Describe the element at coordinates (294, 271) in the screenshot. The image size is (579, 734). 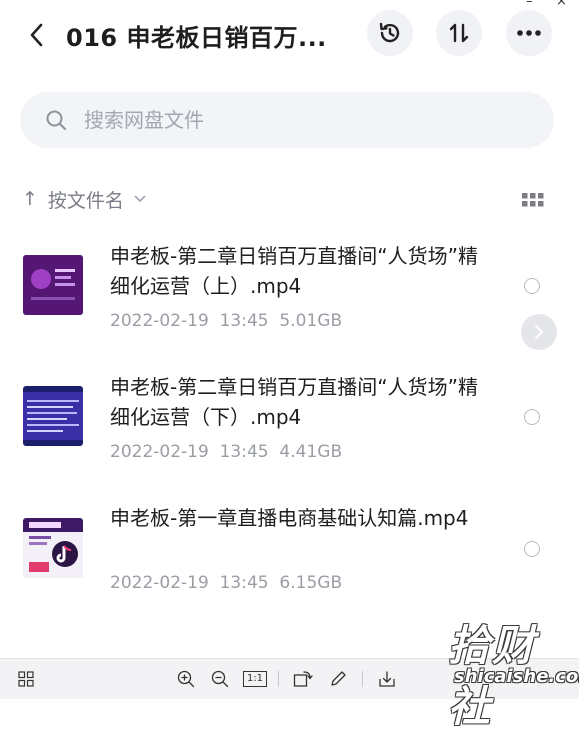
I see `file-name: 申老板-第二章日销百万直播间“人货场”精细化运营（上）.mp4` at that location.